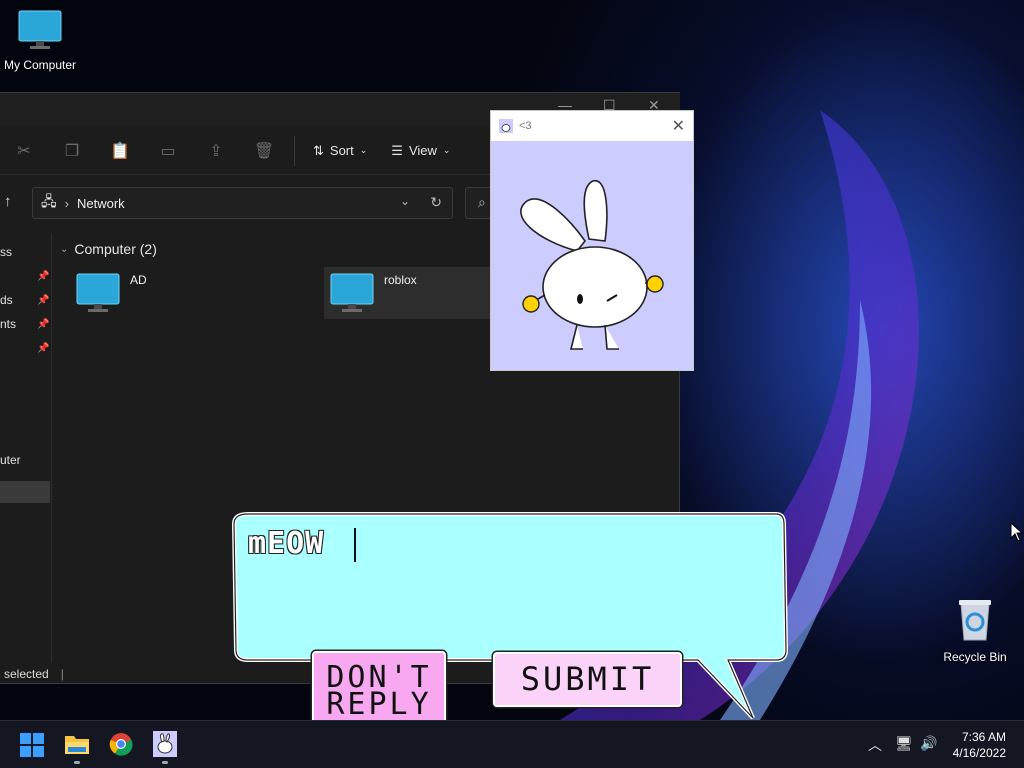  What do you see at coordinates (72, 151) in the screenshot?
I see `copy-icon: ❐` at bounding box center [72, 151].